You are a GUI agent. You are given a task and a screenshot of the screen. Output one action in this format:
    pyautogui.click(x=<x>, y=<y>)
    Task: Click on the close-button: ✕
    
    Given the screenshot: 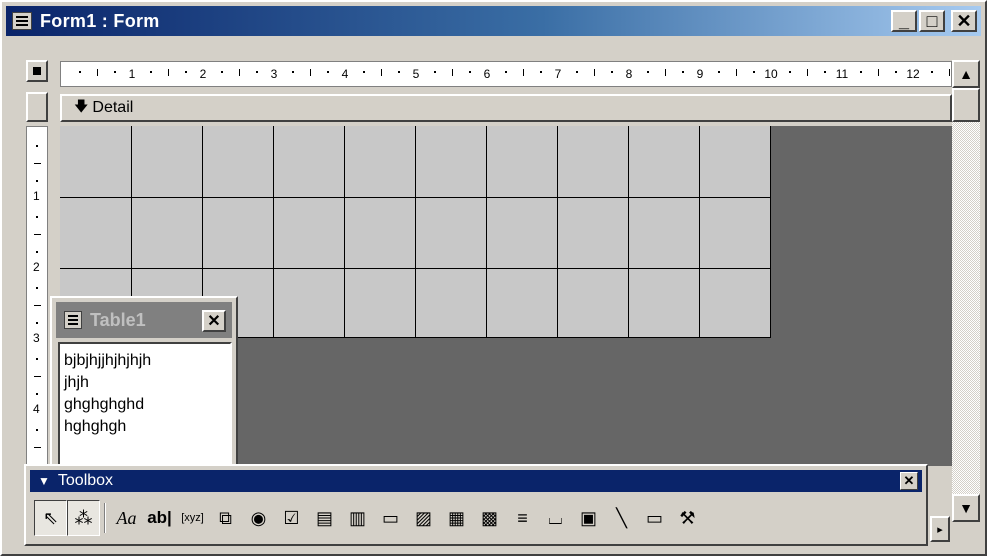 What is the action you would take?
    pyautogui.click(x=964, y=21)
    